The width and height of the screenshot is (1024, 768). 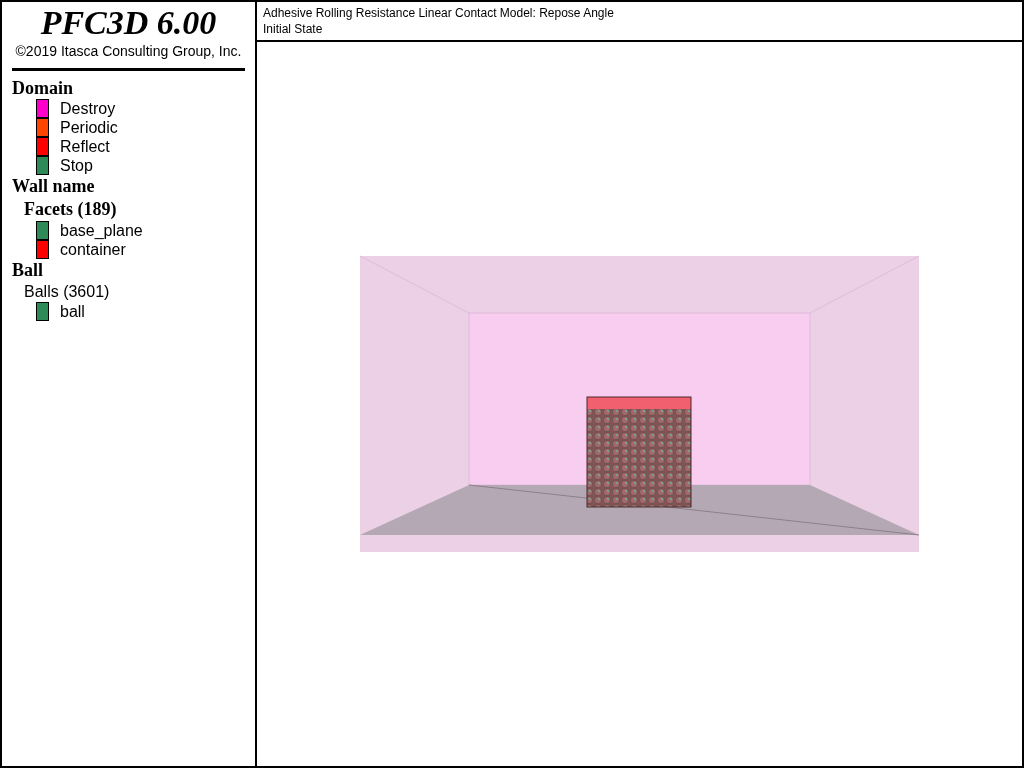 What do you see at coordinates (89, 127) in the screenshot?
I see `legend-label: Periodic` at bounding box center [89, 127].